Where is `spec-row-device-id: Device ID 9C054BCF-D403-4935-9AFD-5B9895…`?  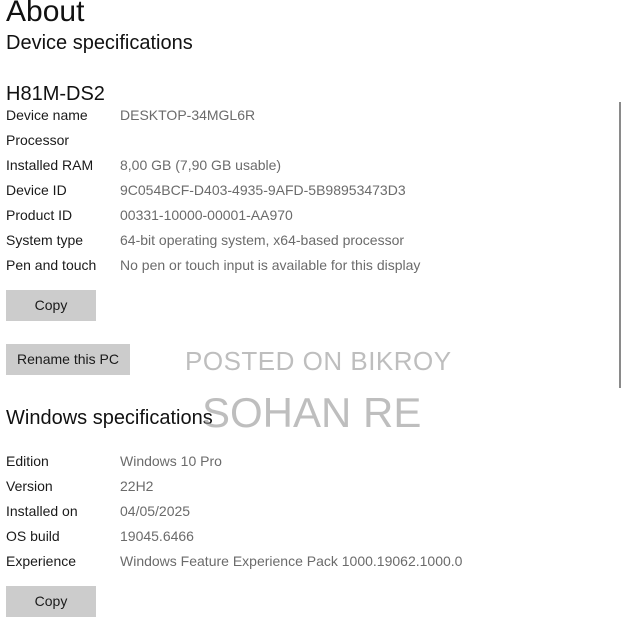
spec-row-device-id: Device ID 9C054BCF-D403-4935-9AFD-5B9895… is located at coordinates (306, 190).